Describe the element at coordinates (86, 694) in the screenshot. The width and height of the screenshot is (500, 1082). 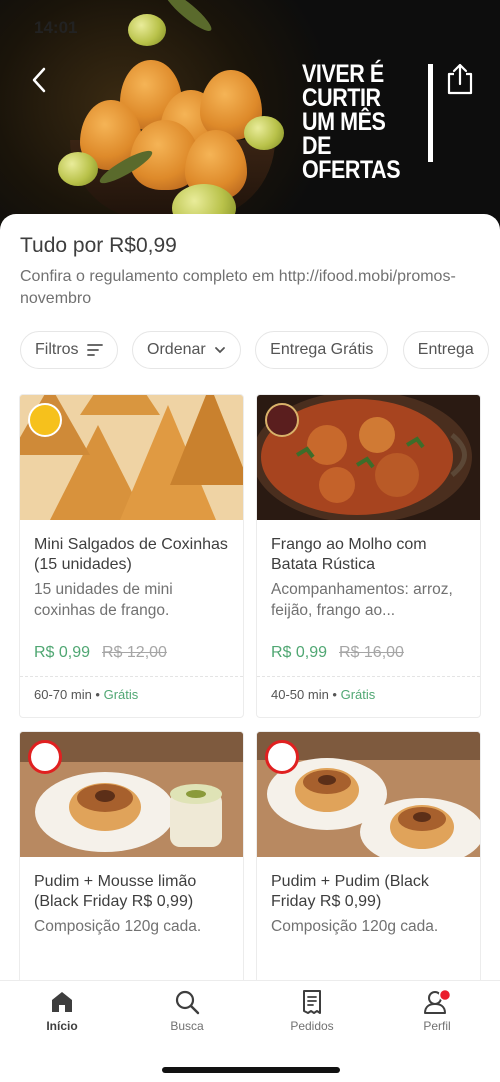
I see `delivery-info: 60-70 min • Grátis` at that location.